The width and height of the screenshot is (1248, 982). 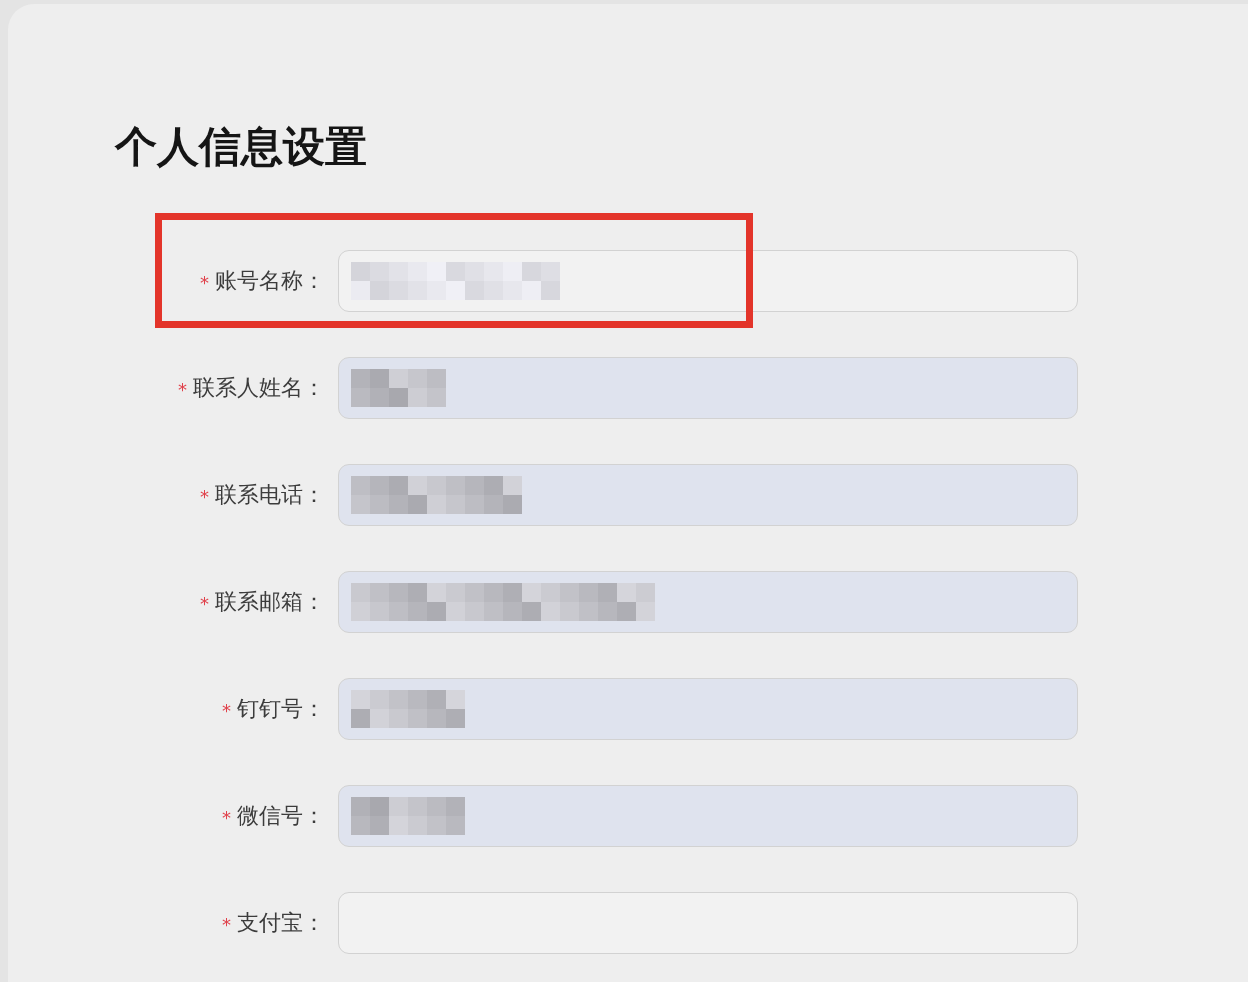 What do you see at coordinates (259, 388) in the screenshot?
I see `field-label: 联系人姓名：` at bounding box center [259, 388].